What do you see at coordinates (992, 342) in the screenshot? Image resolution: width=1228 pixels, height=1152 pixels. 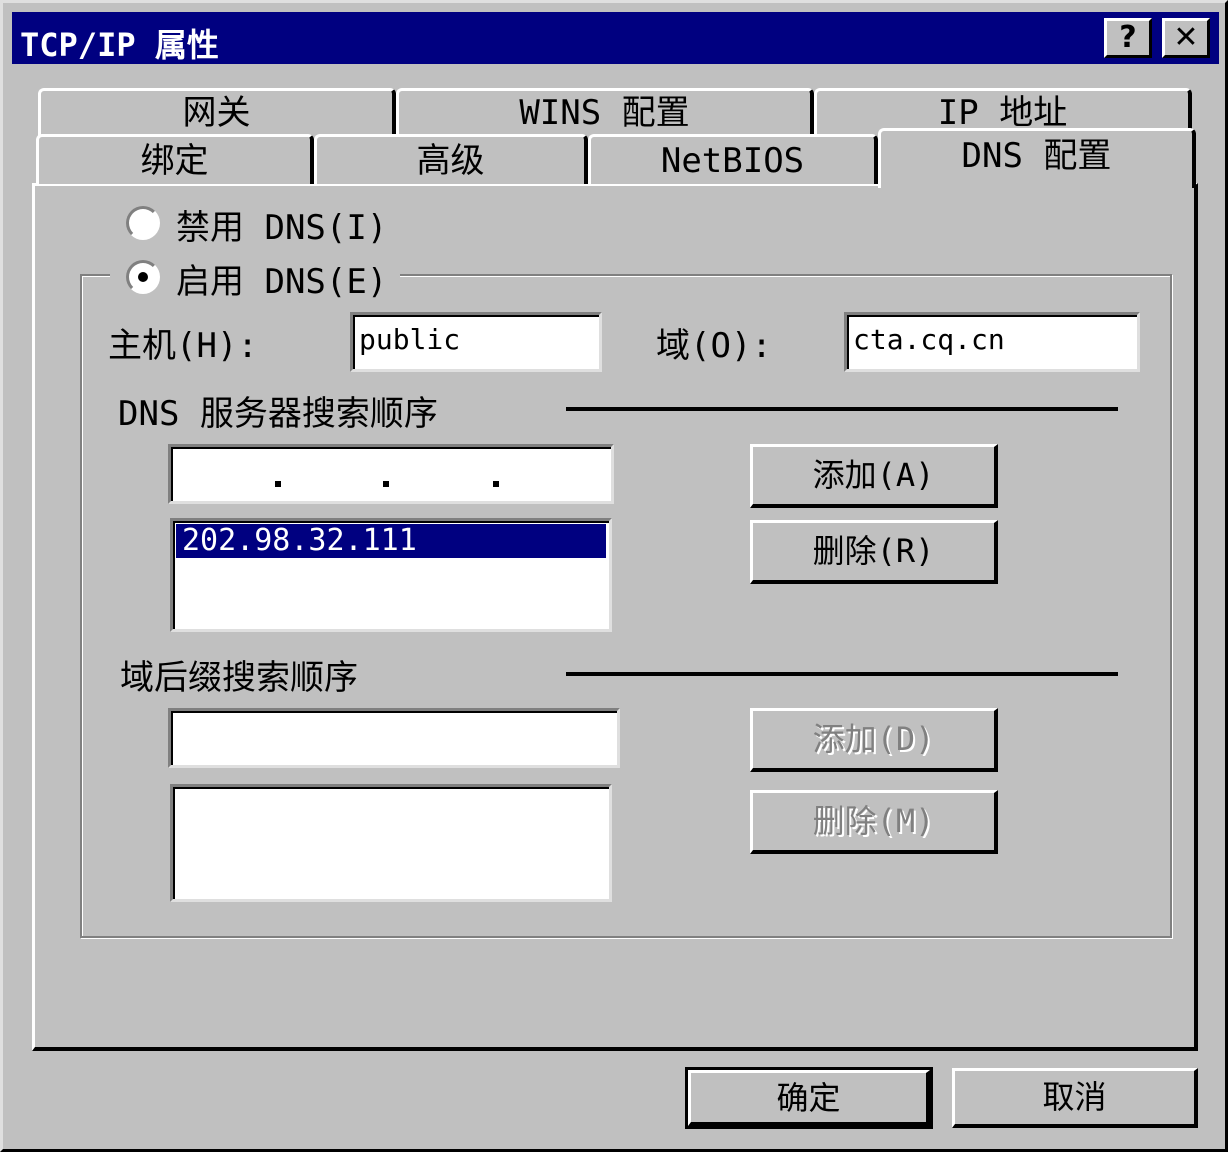 I see `domain-input: cta.cq.cn` at bounding box center [992, 342].